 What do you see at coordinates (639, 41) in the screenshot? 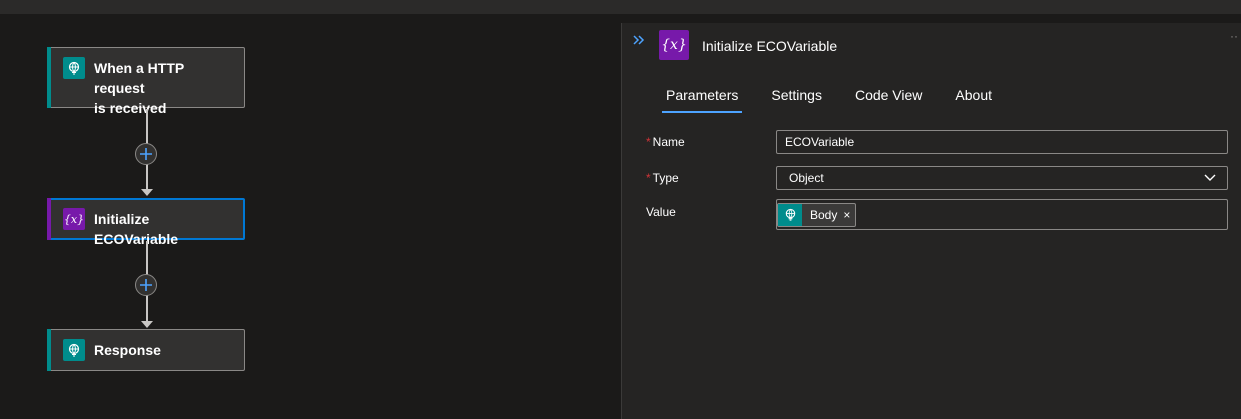
I see `double-chevron-right-icon` at bounding box center [639, 41].